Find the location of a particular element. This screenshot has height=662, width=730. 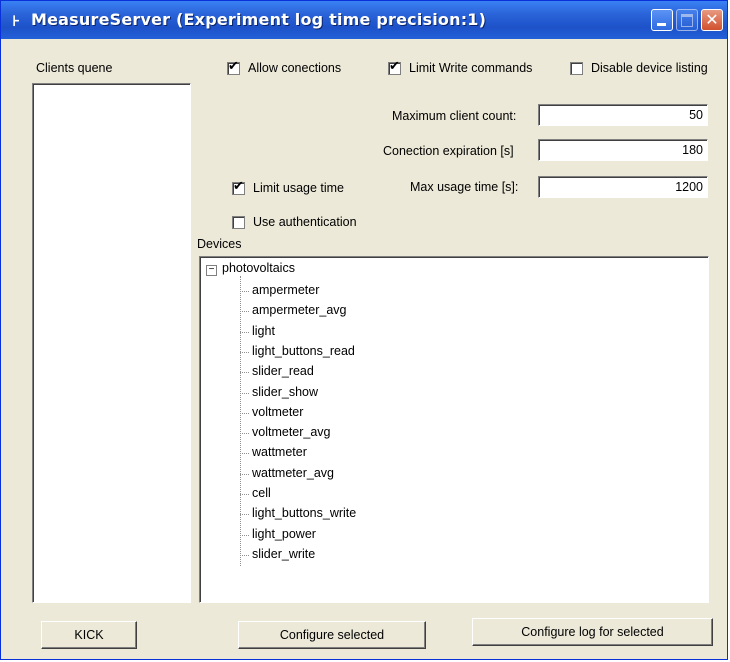

devices-label: Devices is located at coordinates (219, 244).